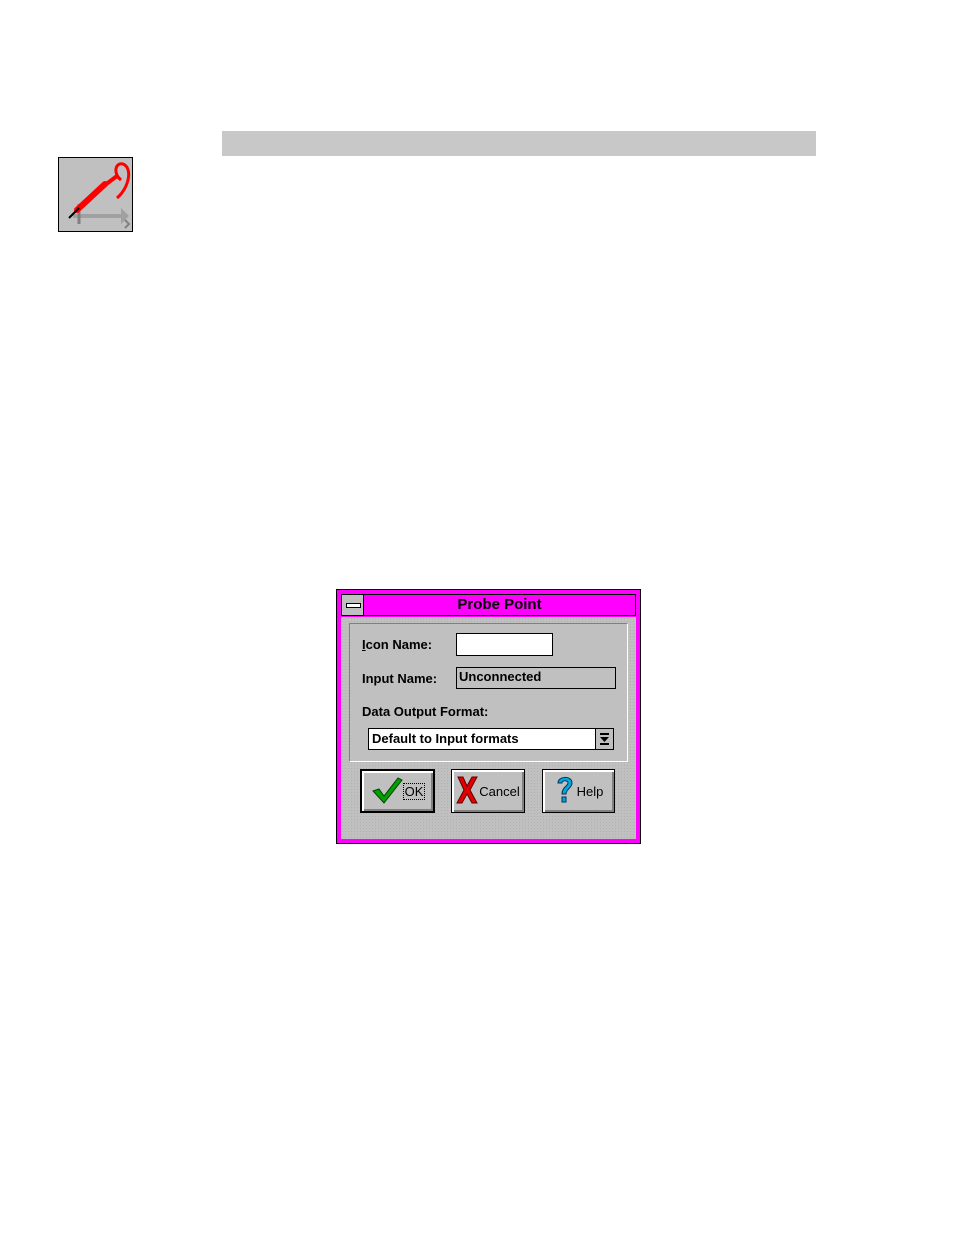 The height and width of the screenshot is (1235, 954). I want to click on help-question-icon, so click(565, 791).